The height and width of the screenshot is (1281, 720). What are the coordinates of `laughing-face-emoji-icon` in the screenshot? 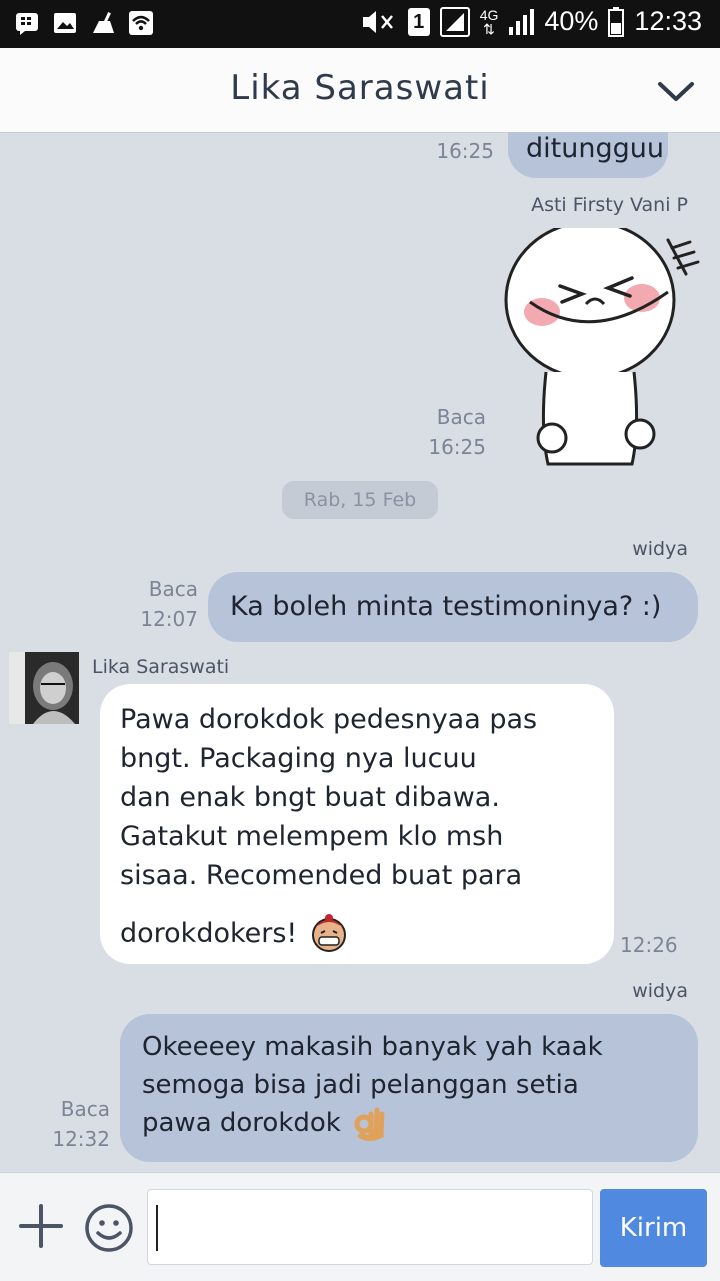 It's located at (329, 933).